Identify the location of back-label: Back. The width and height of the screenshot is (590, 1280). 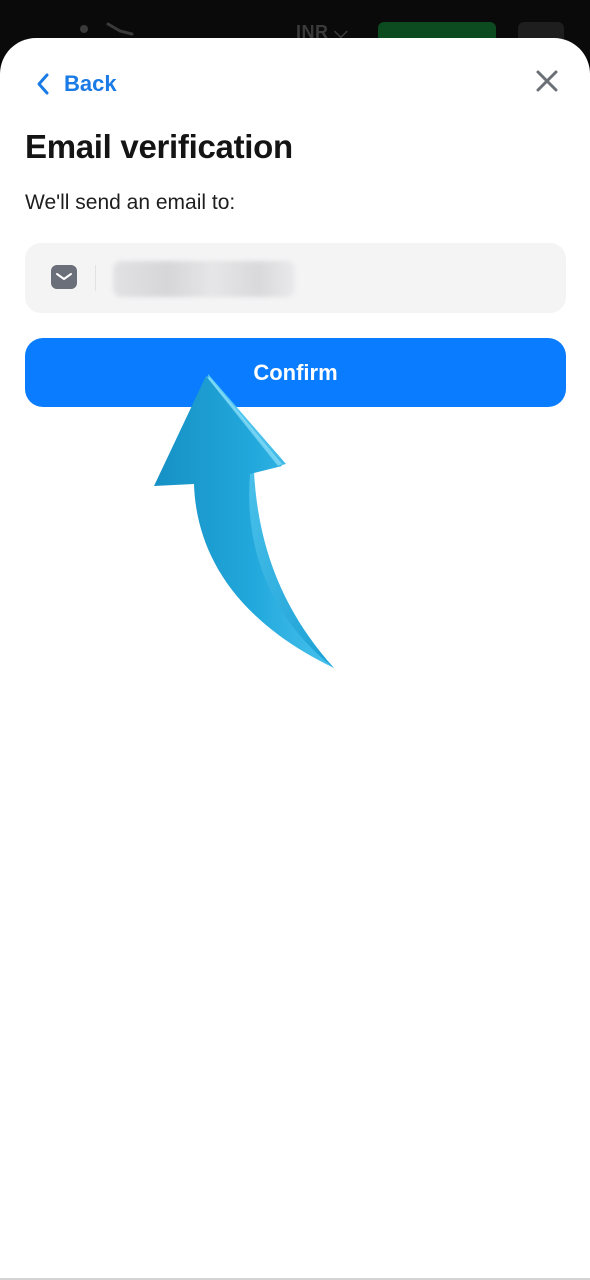
(90, 83).